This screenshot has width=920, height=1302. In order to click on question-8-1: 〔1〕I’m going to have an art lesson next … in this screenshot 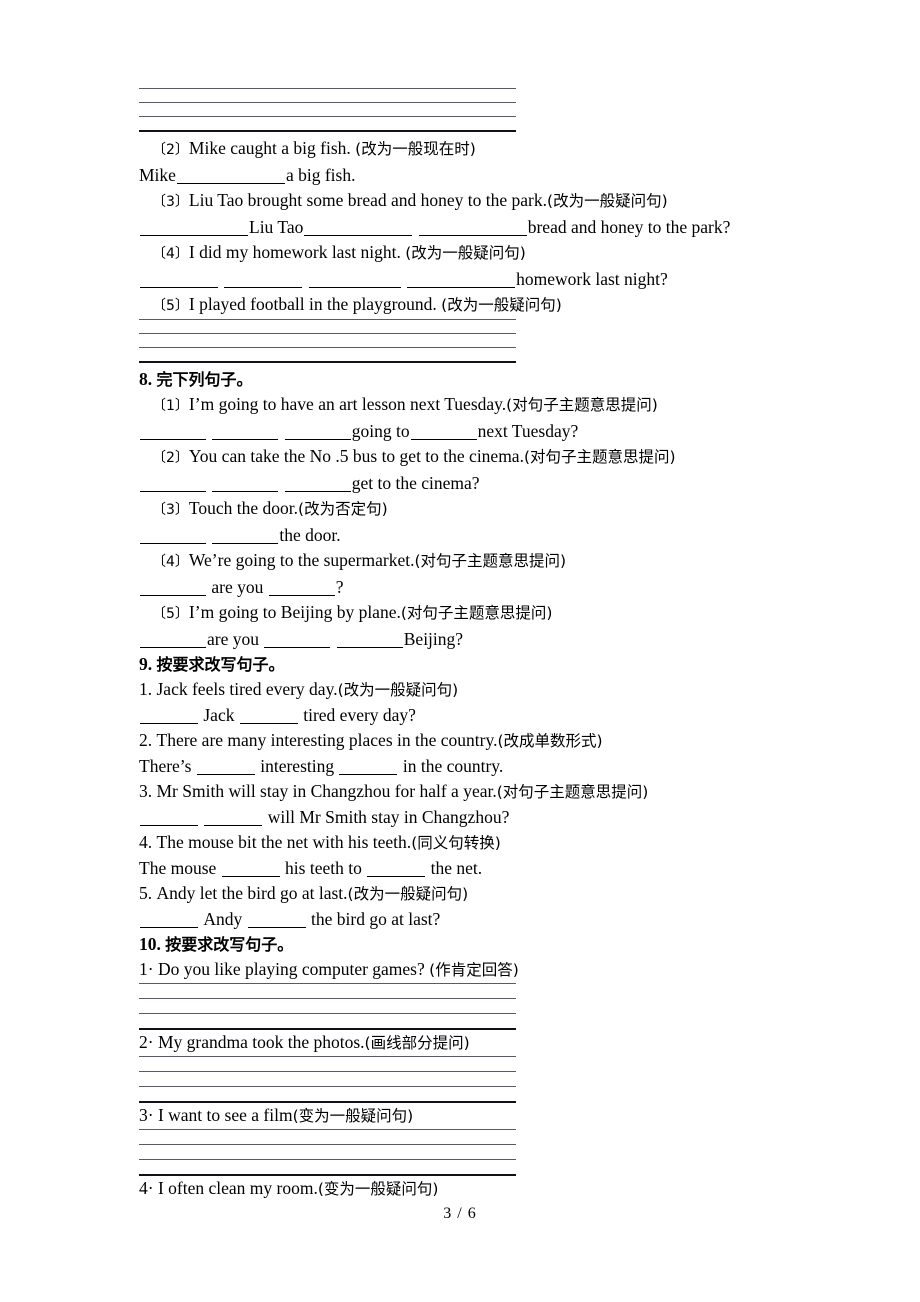, I will do `click(489, 405)`.